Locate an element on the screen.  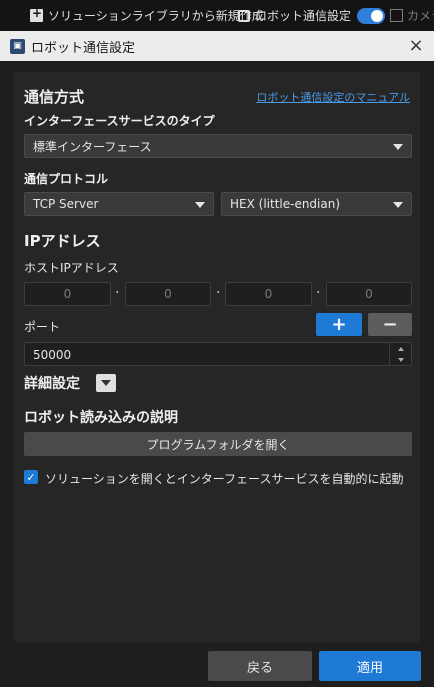
robot-icon is located at coordinates (244, 15).